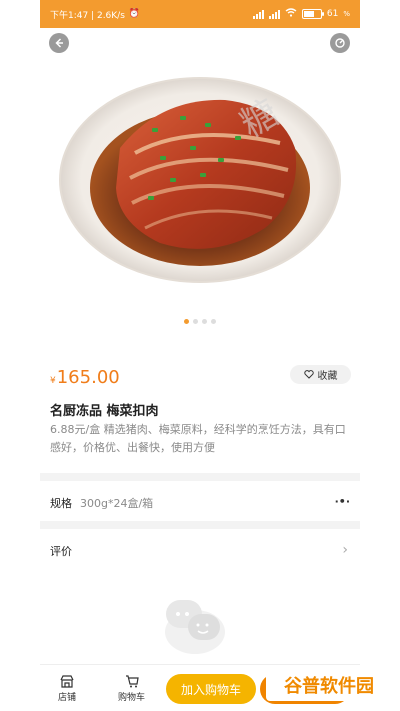 This screenshot has width=400, height=711. I want to click on add-to-cart-button: 加入购物车, so click(211, 689).